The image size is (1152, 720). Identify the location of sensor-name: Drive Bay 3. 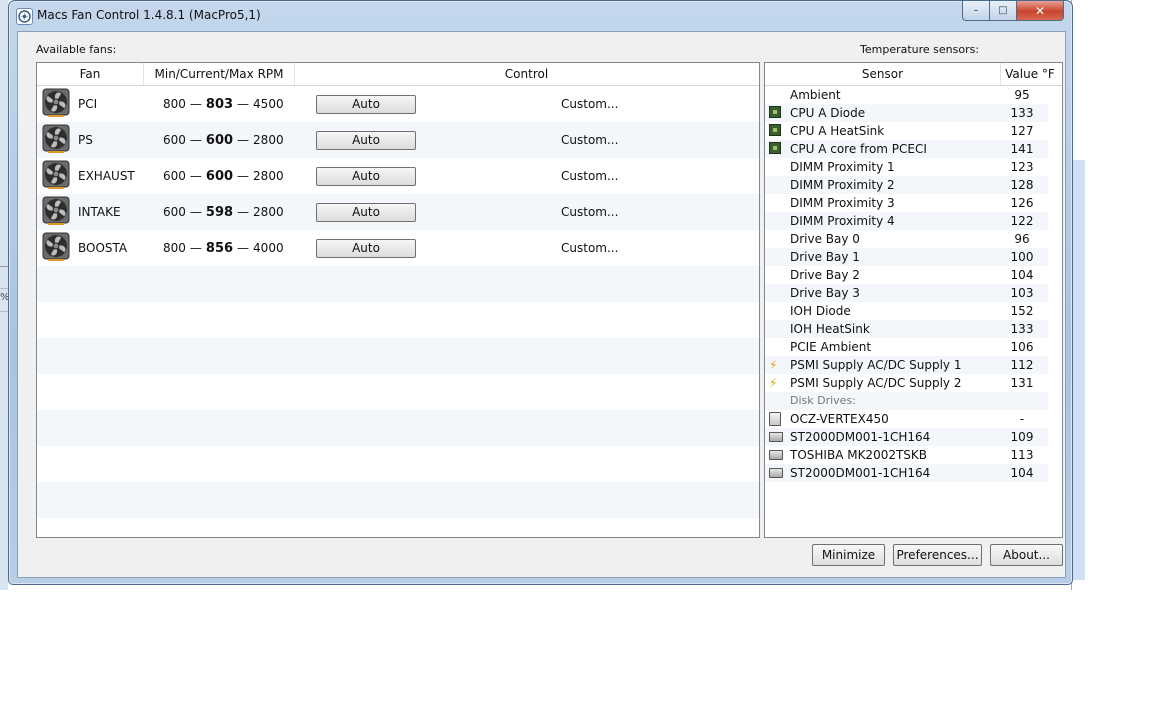
(825, 293).